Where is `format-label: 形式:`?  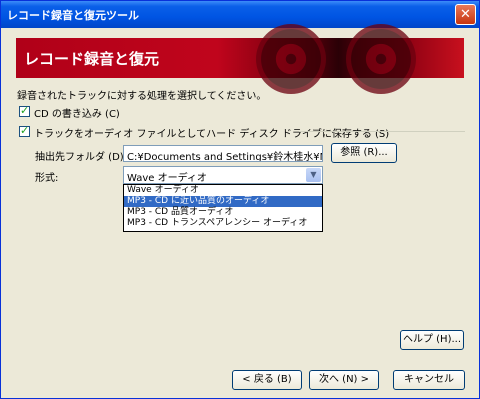 format-label: 形式: is located at coordinates (47, 178).